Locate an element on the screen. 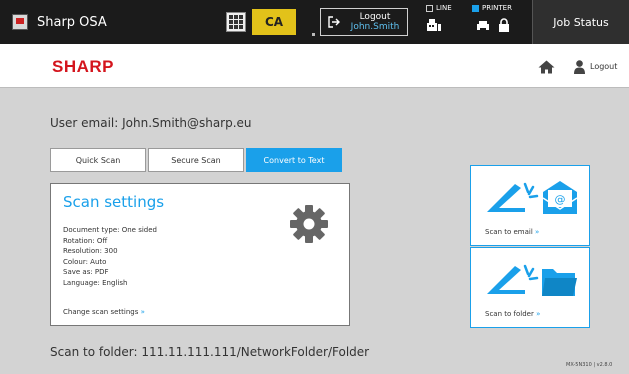 This screenshot has height=374, width=629. line-status: LINE is located at coordinates (443, 22).